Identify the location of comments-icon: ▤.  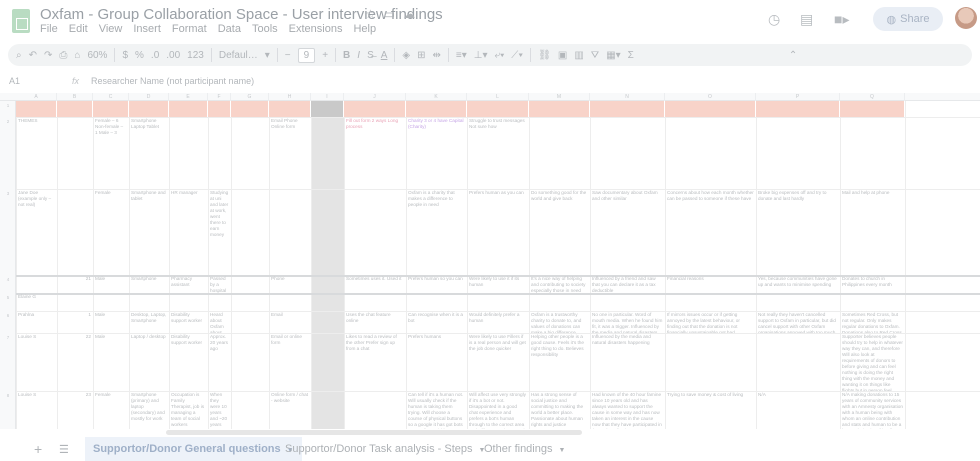
(806, 19).